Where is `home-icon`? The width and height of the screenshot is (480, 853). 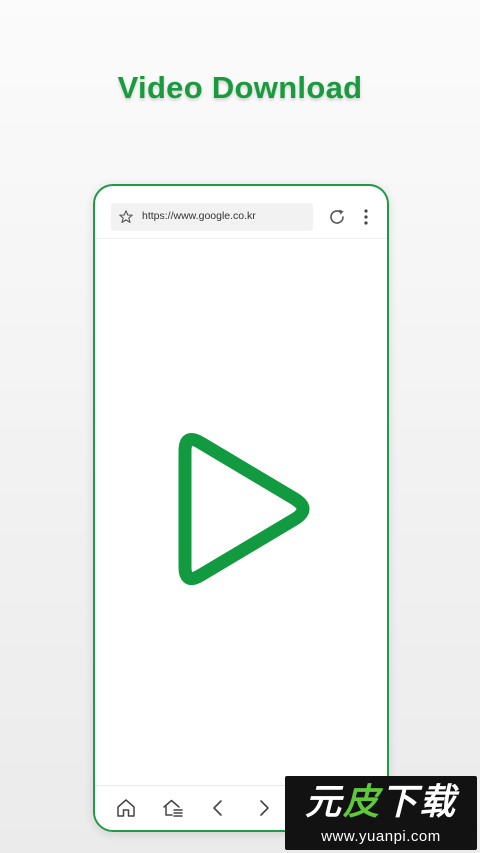
home-icon is located at coordinates (126, 808).